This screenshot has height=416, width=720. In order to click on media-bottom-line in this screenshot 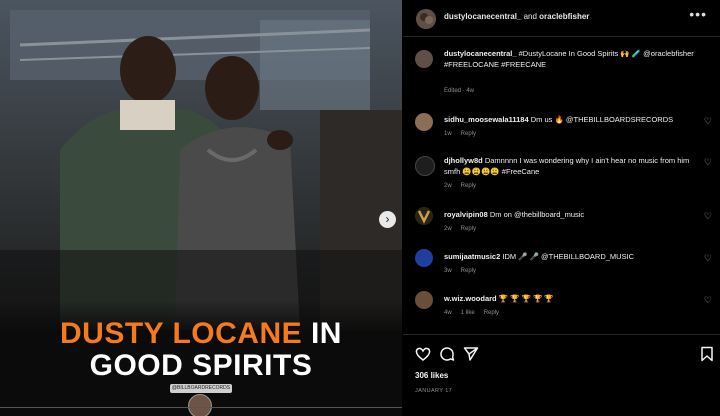, I will do `click(201, 407)`.